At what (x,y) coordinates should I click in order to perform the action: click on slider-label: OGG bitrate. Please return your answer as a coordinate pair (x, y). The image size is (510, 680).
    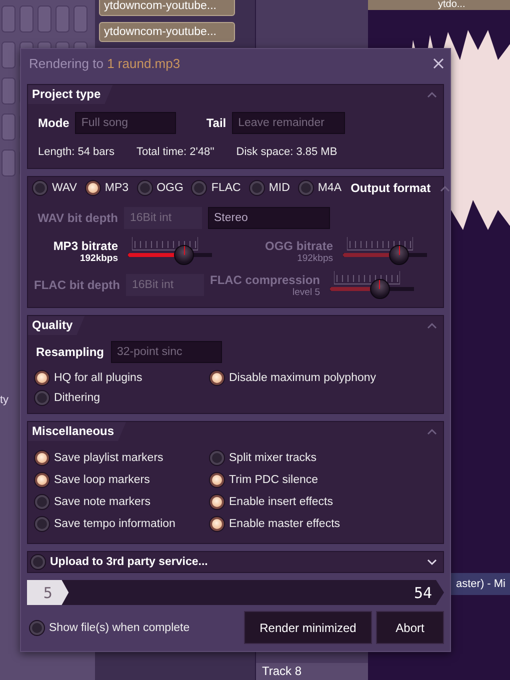
    Looking at the image, I should click on (298, 245).